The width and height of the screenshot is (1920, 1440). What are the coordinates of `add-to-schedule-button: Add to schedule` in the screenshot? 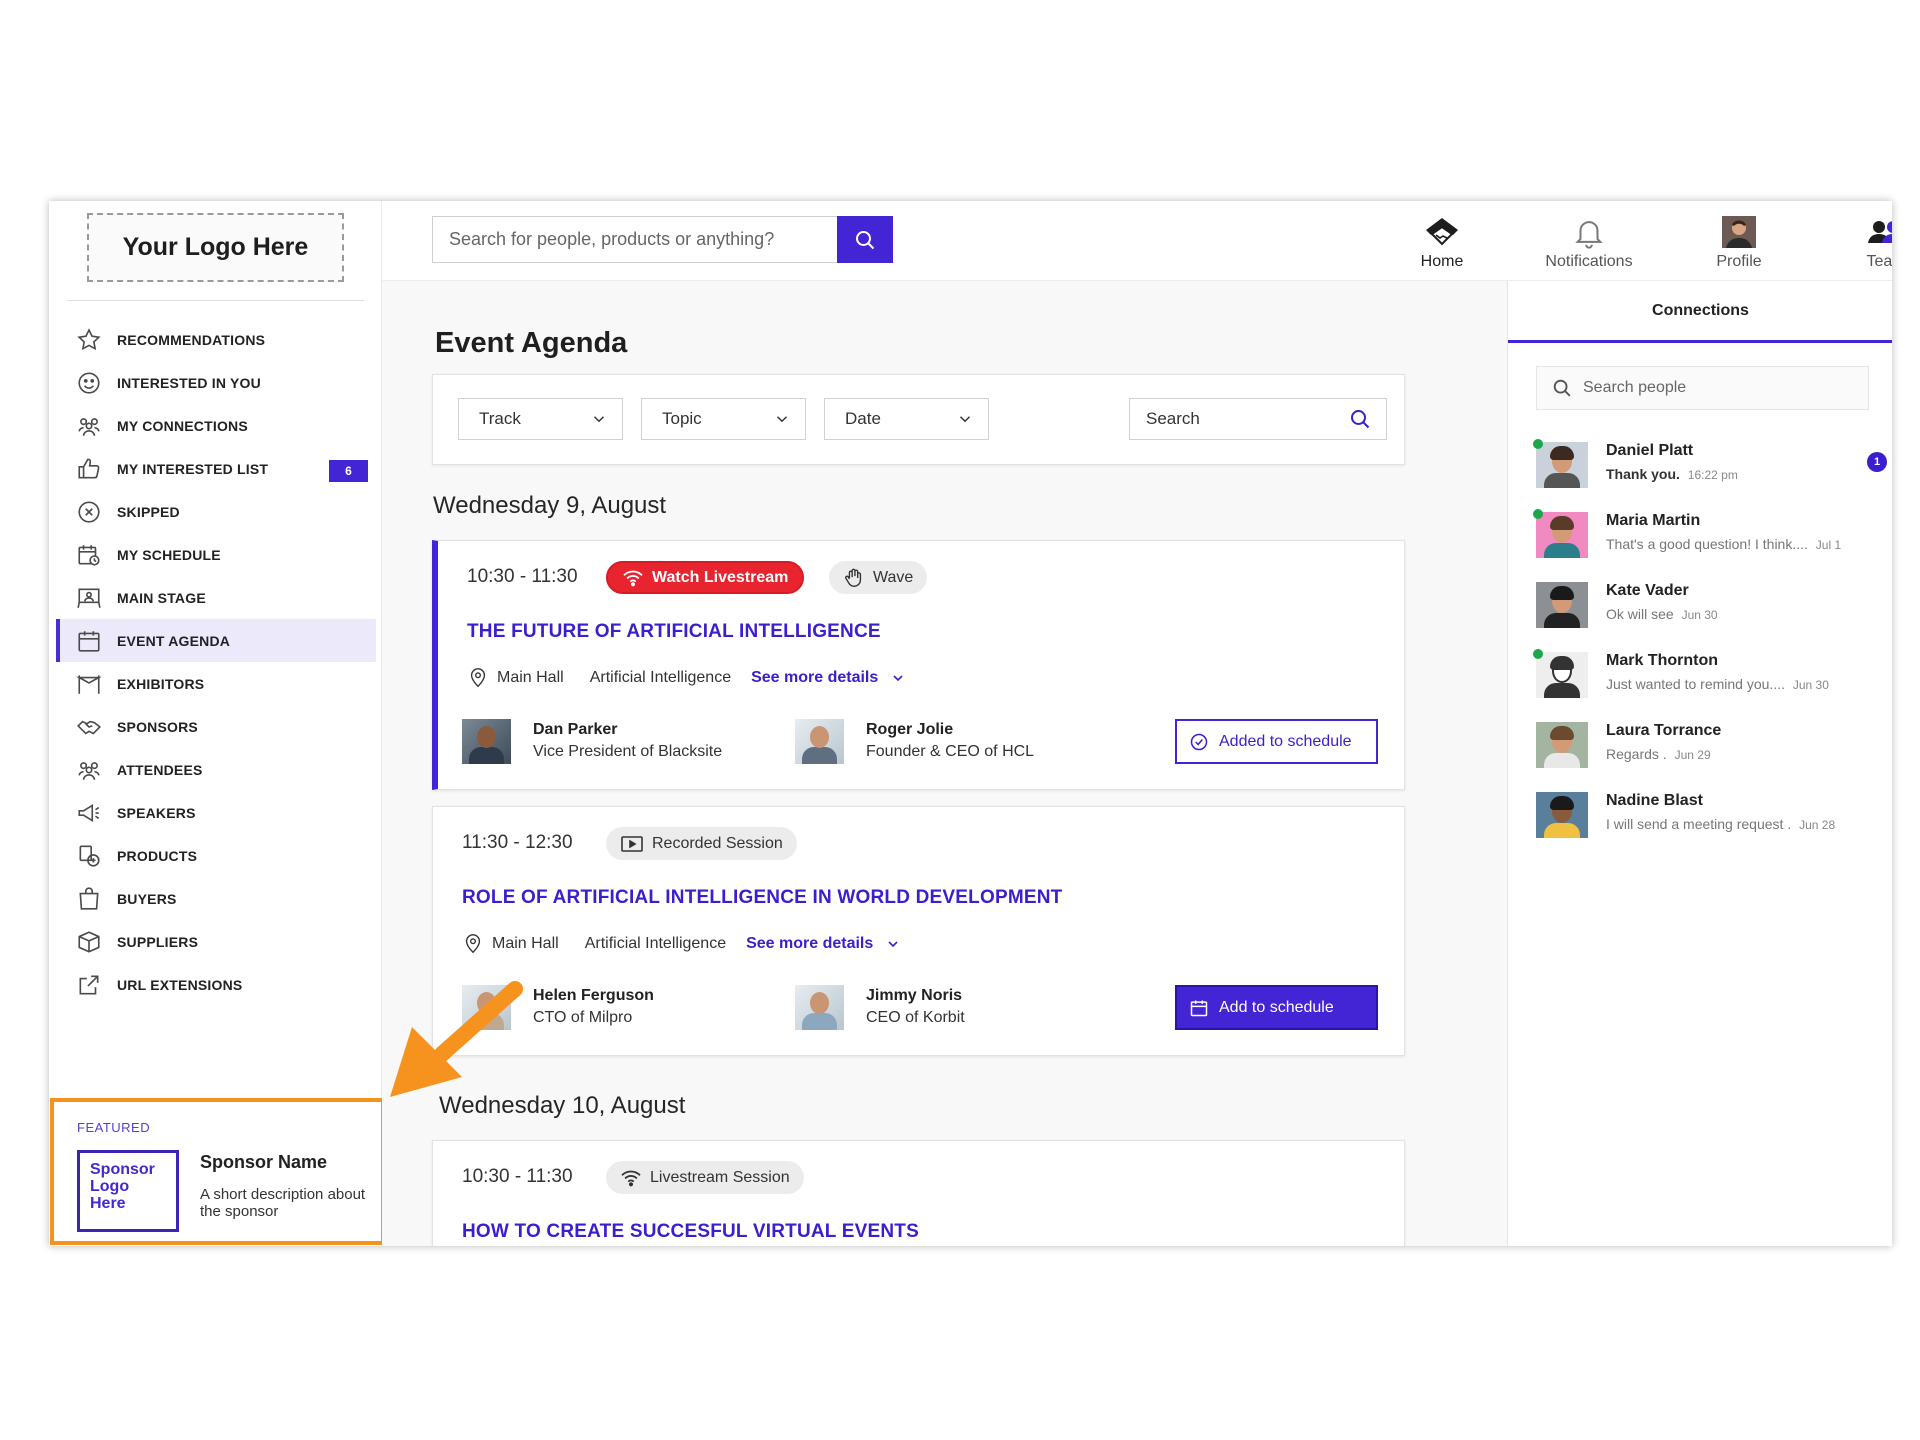 It's located at (1276, 1007).